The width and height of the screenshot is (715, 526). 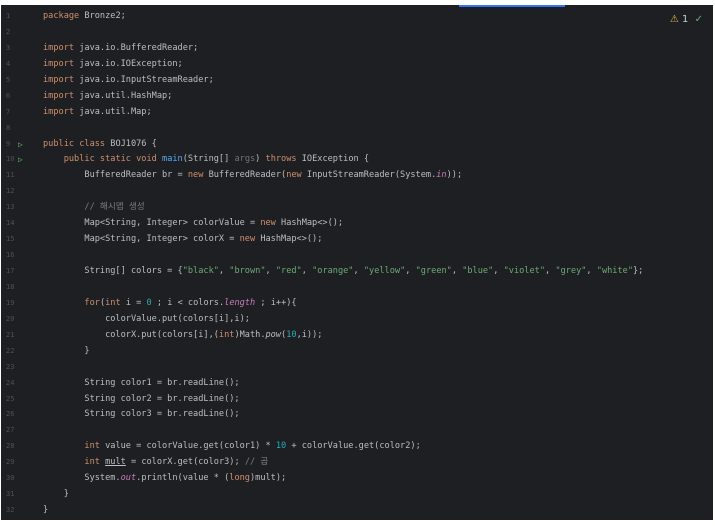 I want to click on line-number: 16, so click(x=20, y=256).